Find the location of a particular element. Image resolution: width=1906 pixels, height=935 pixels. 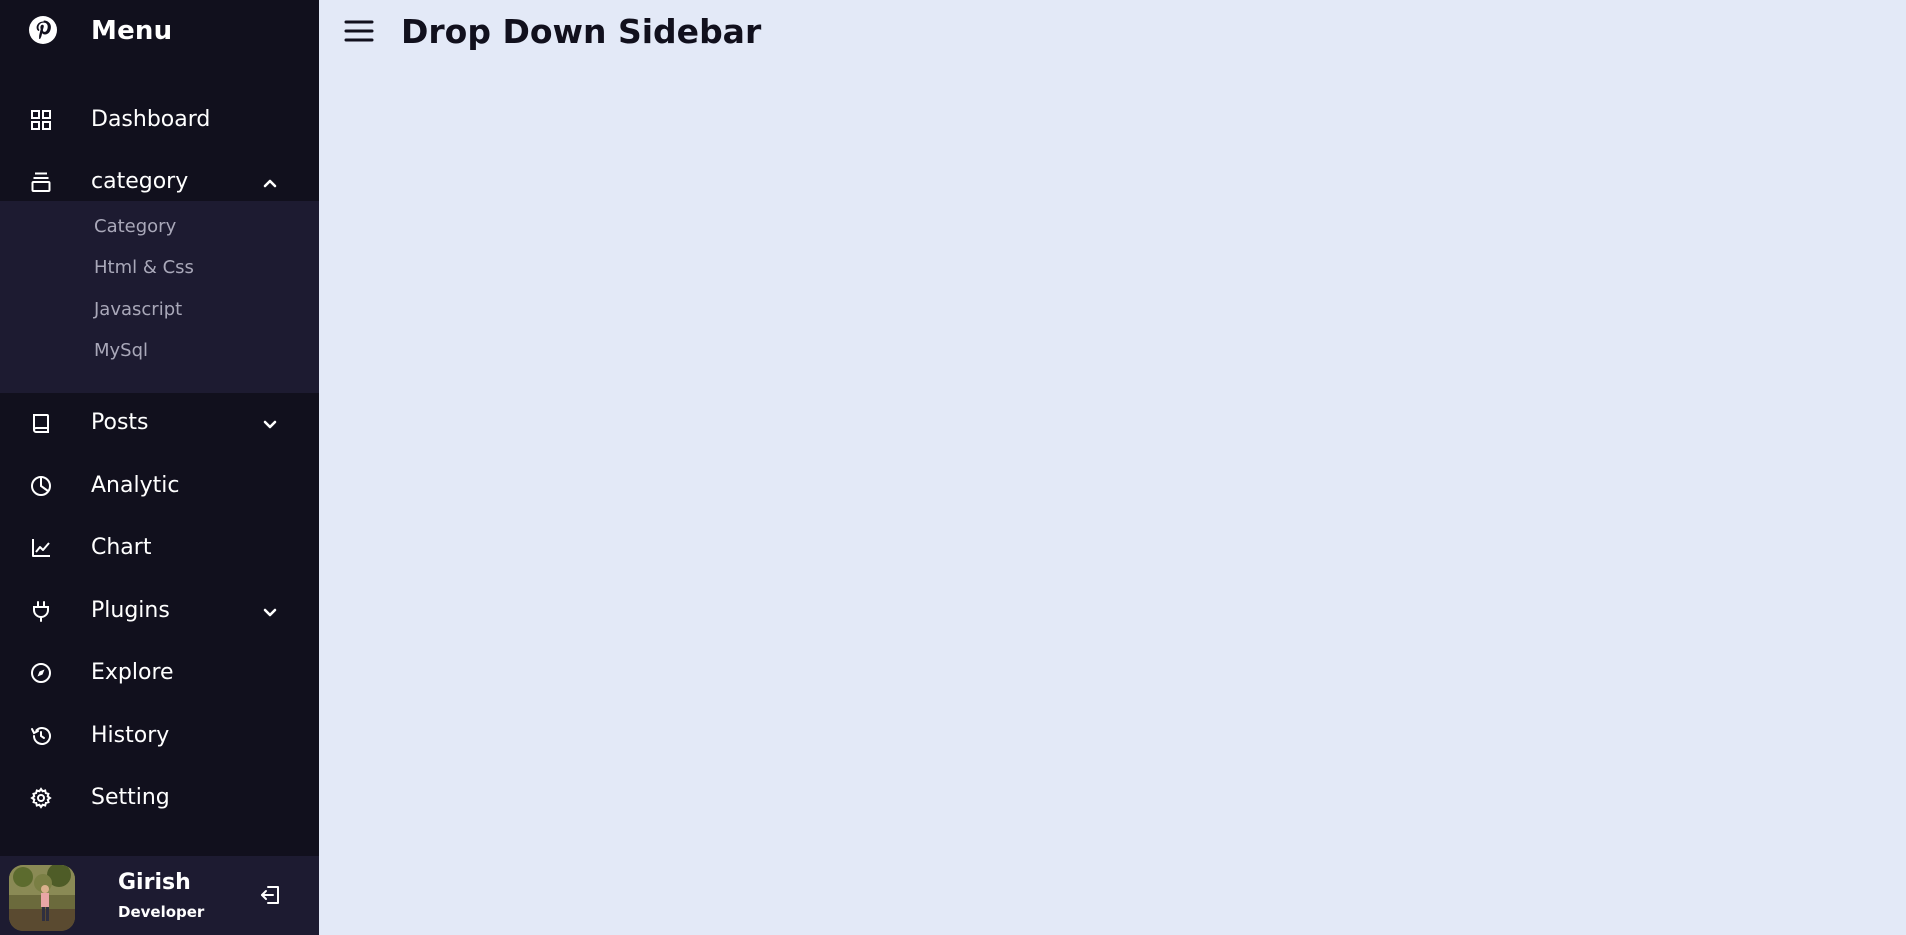

sidebar-item-history: History is located at coordinates (159, 736).